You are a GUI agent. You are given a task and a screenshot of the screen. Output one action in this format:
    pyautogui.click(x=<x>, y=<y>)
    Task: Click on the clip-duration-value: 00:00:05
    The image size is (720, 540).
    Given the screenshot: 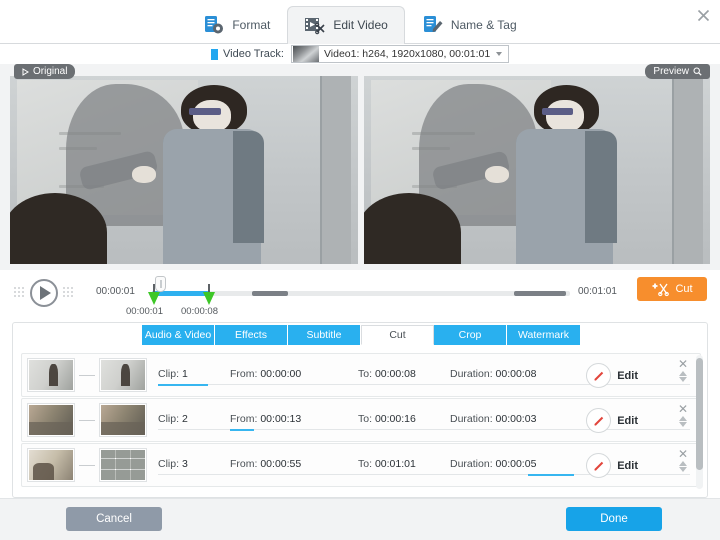 What is the action you would take?
    pyautogui.click(x=516, y=464)
    